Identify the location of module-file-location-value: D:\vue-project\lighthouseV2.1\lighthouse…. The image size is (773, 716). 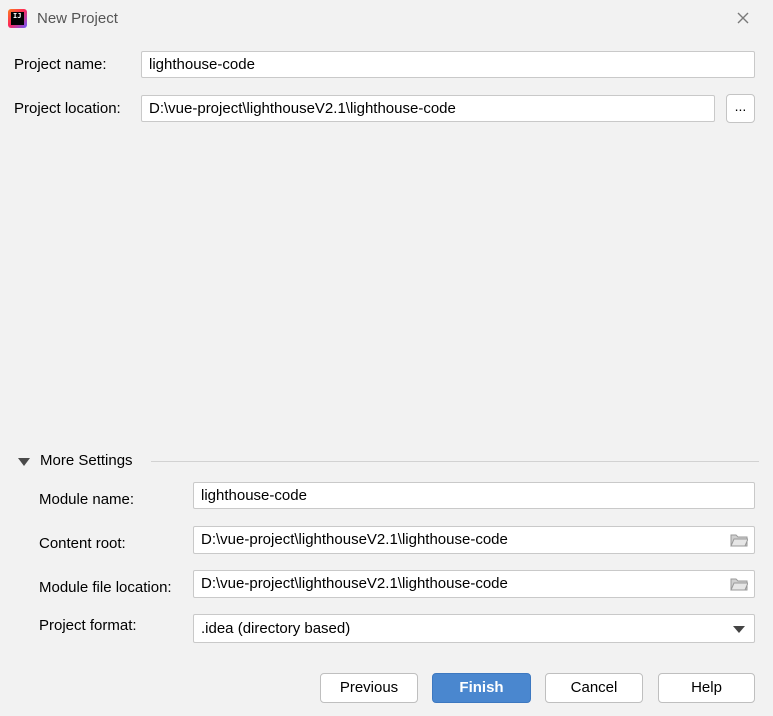
(354, 583).